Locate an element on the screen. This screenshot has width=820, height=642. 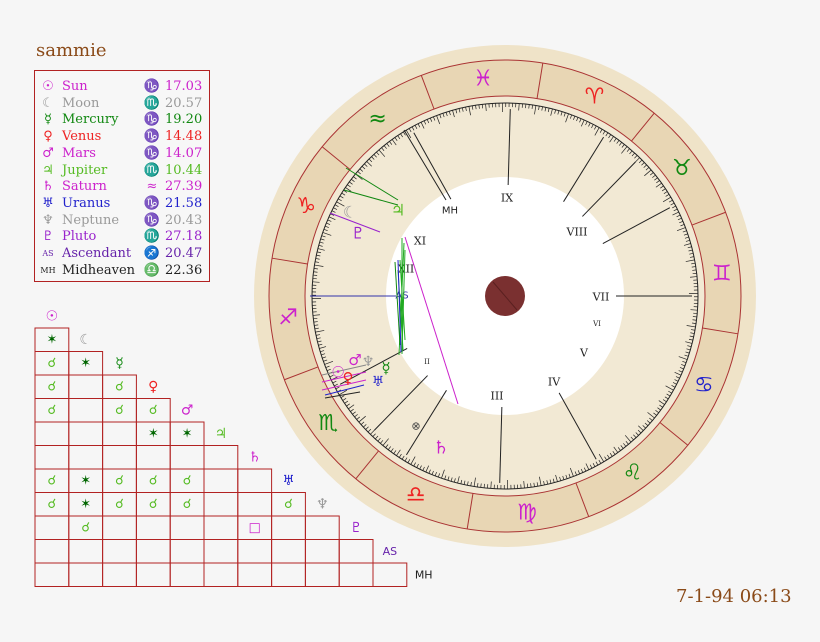
house-number: VII is located at coordinates (601, 297).